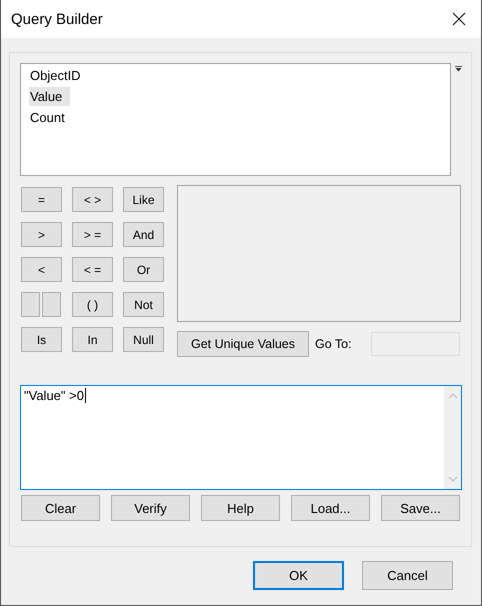  What do you see at coordinates (143, 199) in the screenshot?
I see `operator-button: Like` at bounding box center [143, 199].